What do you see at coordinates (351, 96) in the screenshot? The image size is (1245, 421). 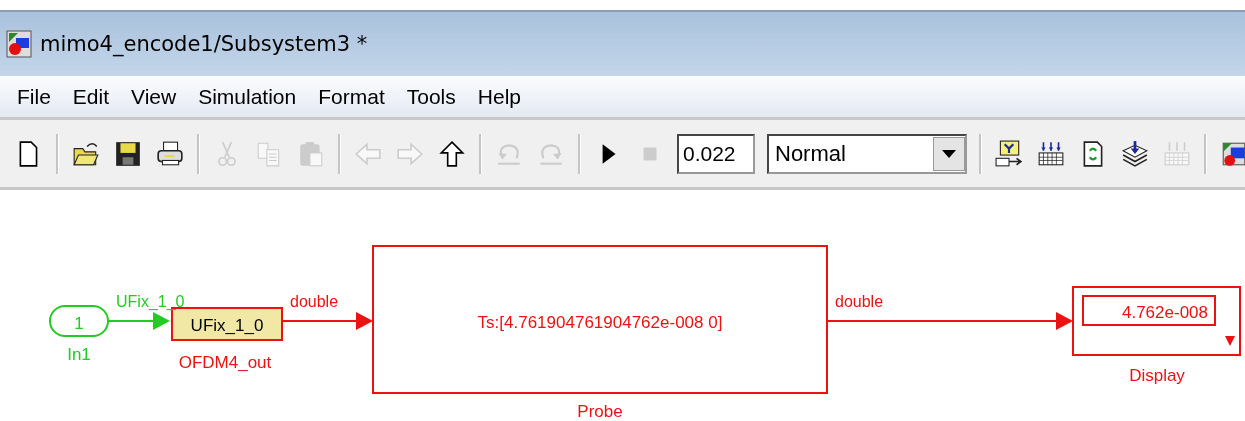 I see `menu-item: Format` at bounding box center [351, 96].